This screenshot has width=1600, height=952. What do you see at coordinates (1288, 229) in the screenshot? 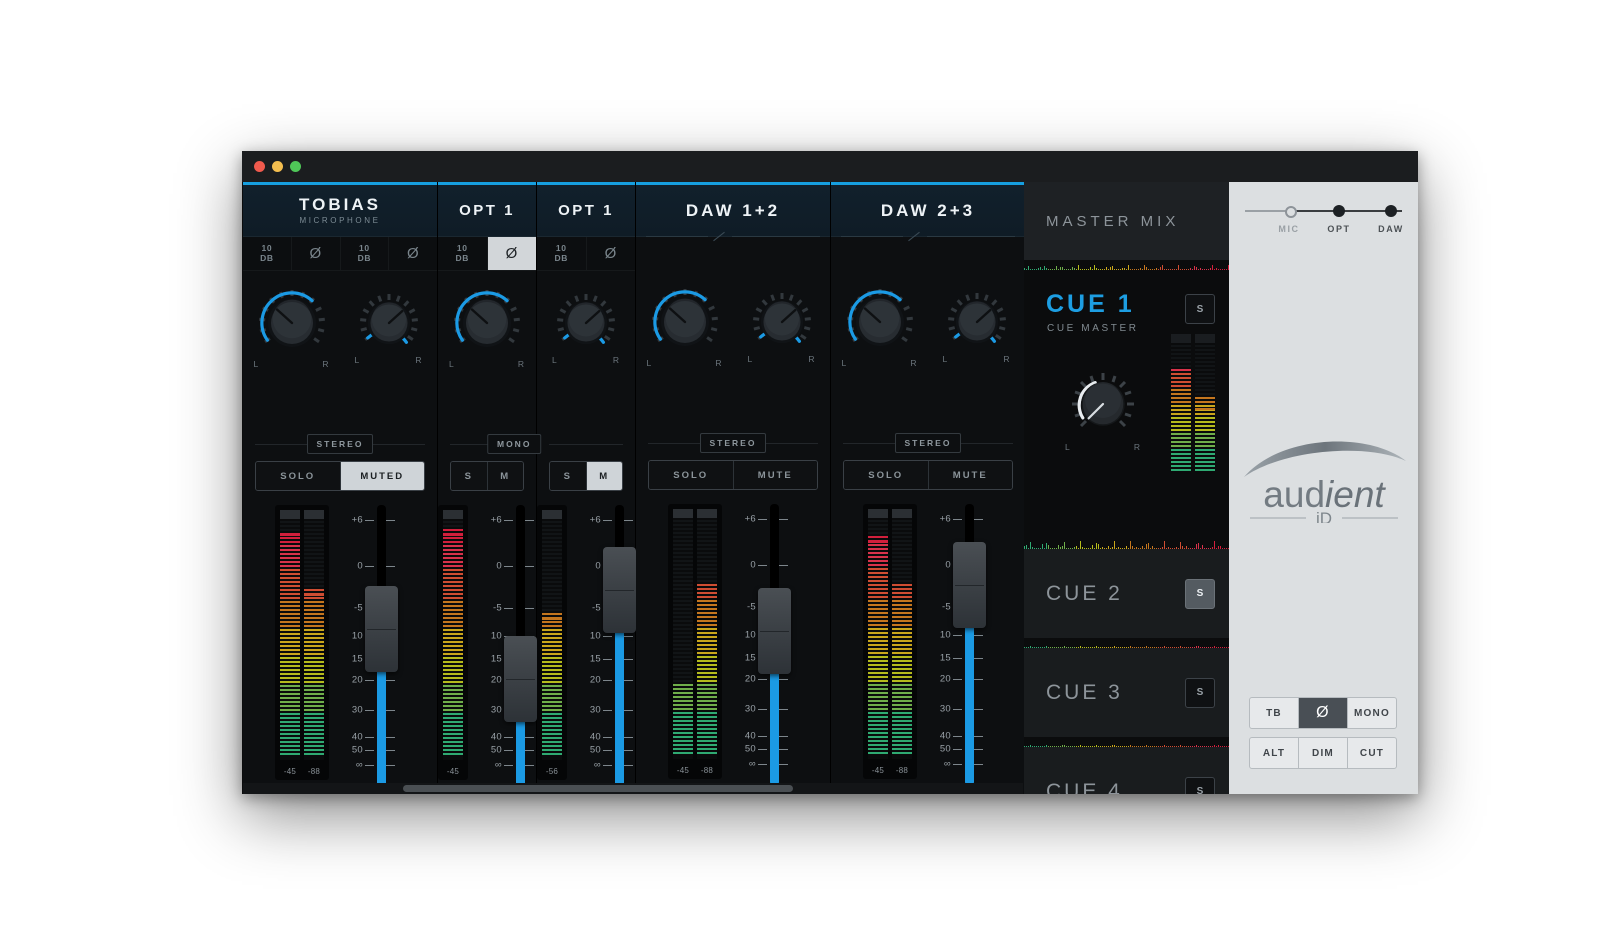
I see `source-label-mic: MIC` at bounding box center [1288, 229].